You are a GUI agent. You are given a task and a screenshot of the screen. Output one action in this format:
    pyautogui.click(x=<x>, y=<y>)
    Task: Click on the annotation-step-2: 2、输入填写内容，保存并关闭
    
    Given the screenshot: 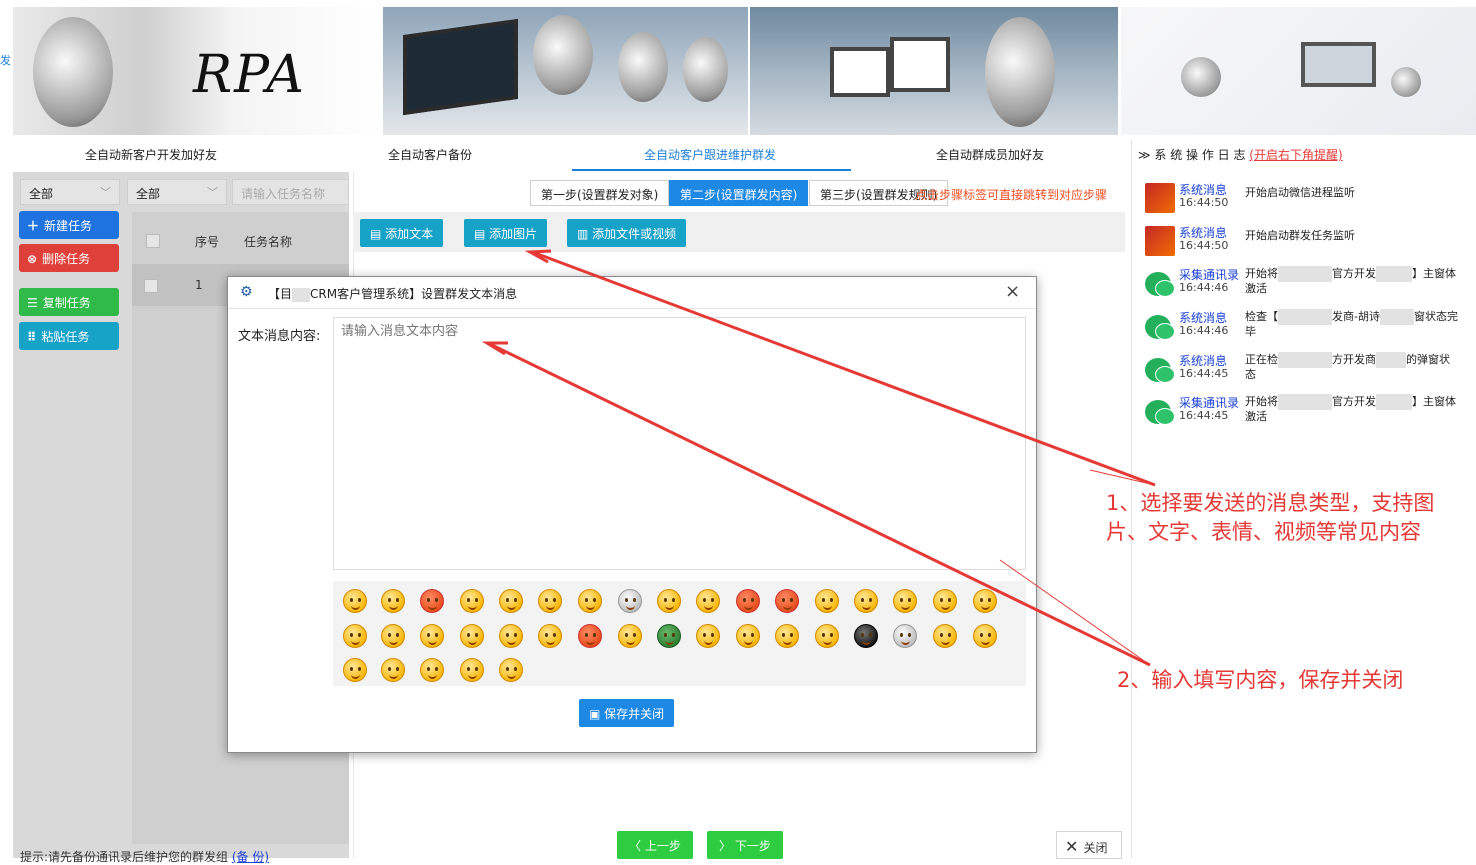 What is the action you would take?
    pyautogui.click(x=1260, y=680)
    